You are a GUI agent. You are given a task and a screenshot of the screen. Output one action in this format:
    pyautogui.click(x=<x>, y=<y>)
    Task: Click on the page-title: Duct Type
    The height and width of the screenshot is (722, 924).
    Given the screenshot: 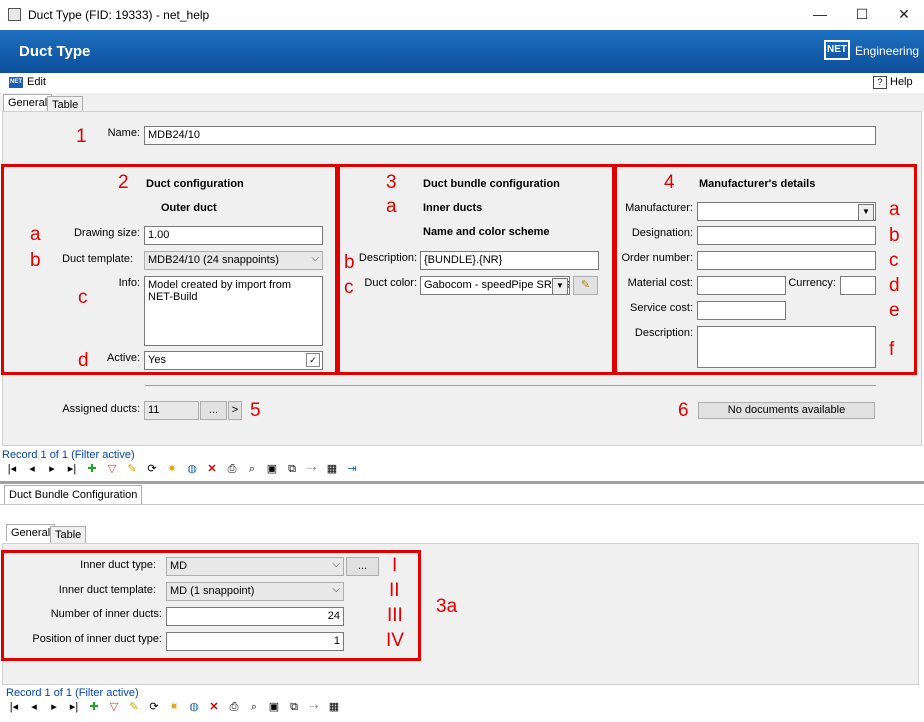 What is the action you would take?
    pyautogui.click(x=55, y=51)
    